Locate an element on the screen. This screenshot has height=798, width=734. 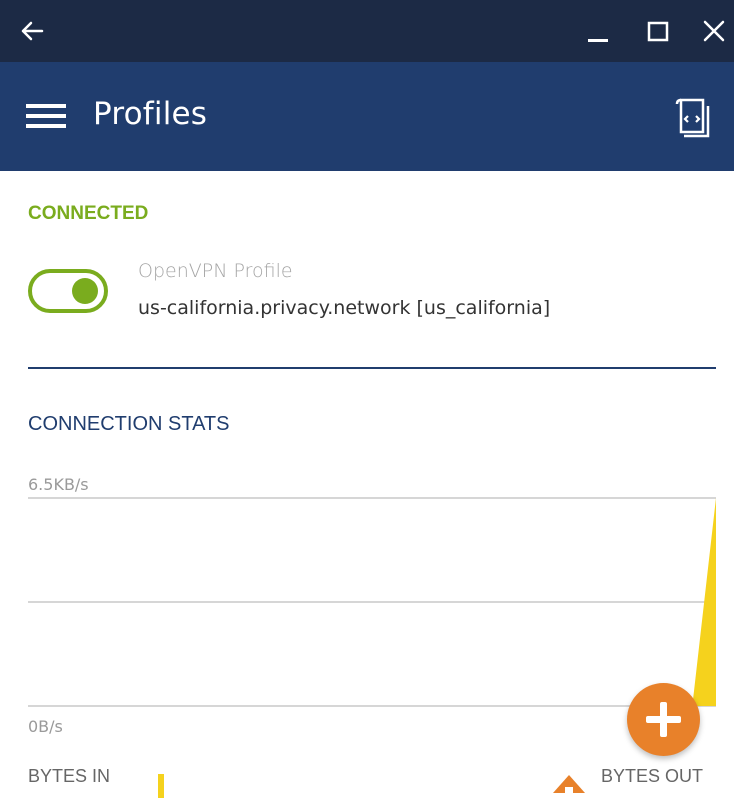
bytes-out-label: BYTES OUT is located at coordinates (652, 776).